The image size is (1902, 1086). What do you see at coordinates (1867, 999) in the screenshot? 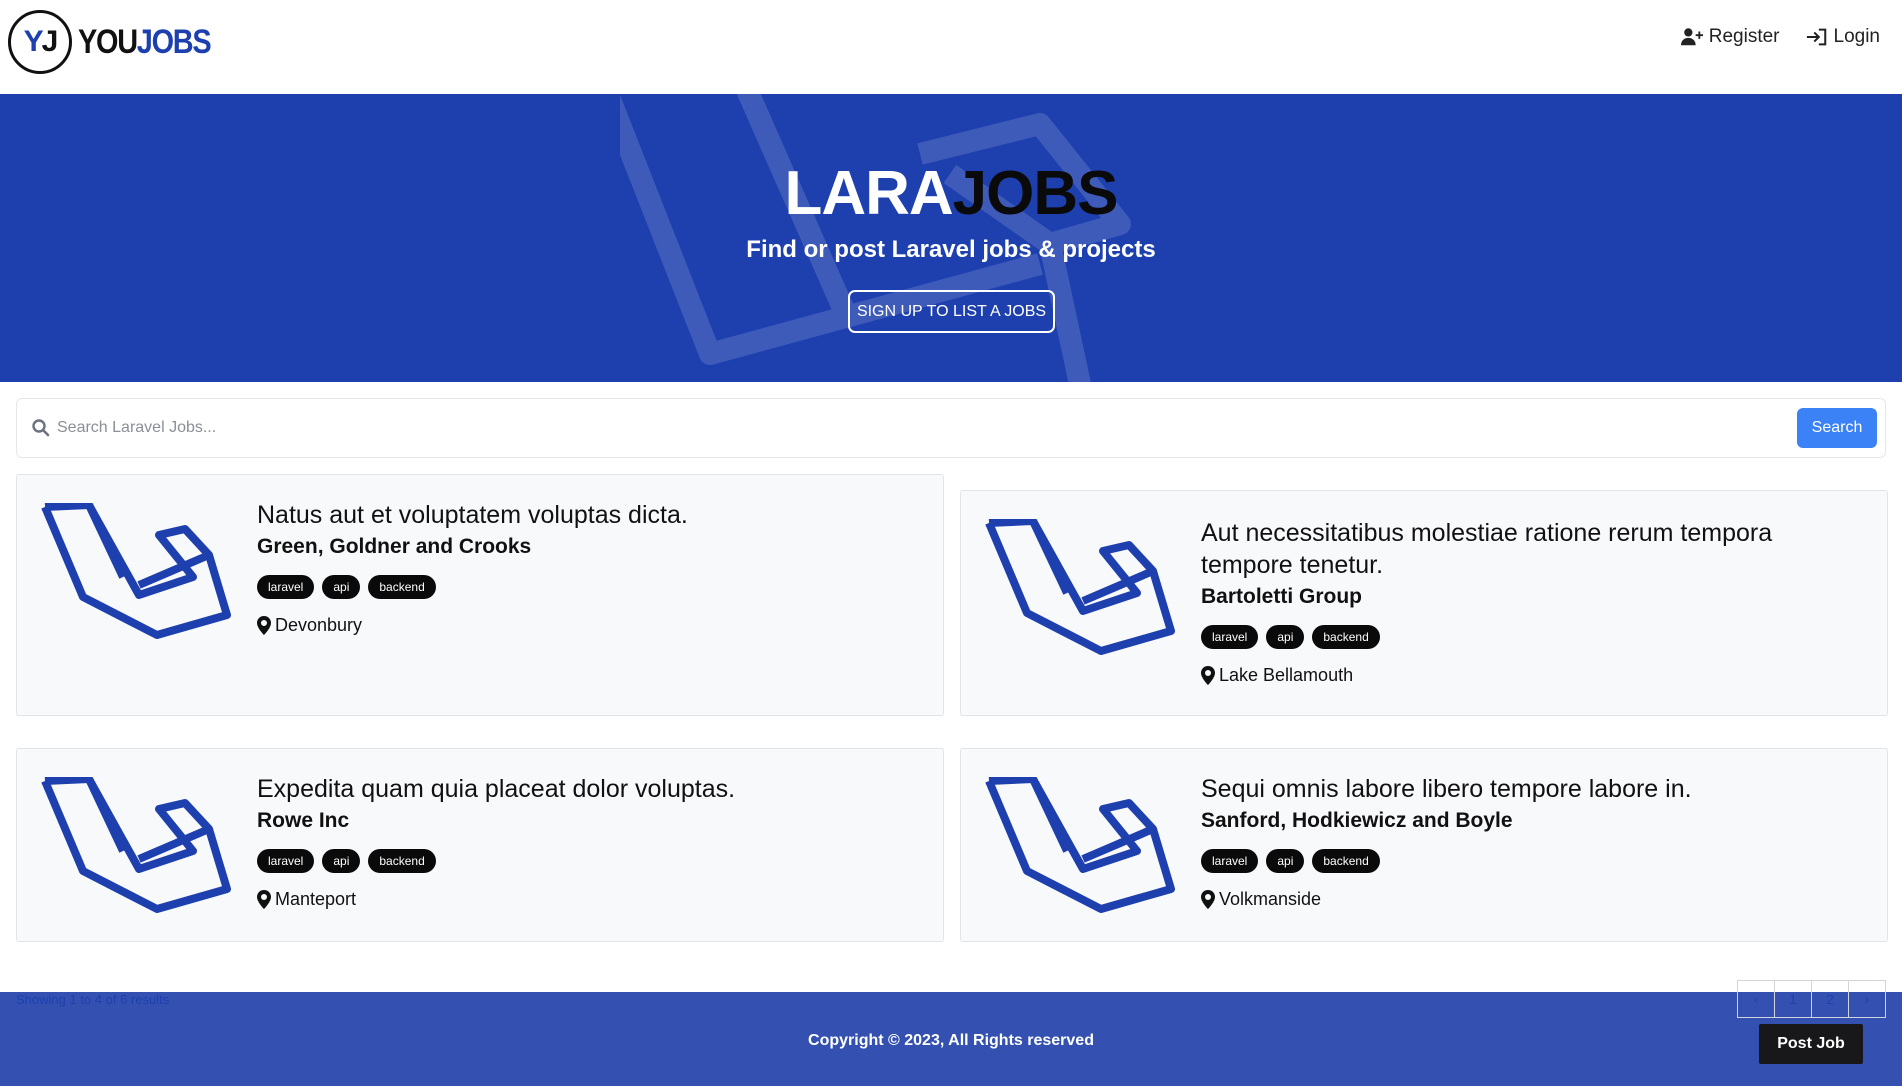
I see `next-page-button: ›` at bounding box center [1867, 999].